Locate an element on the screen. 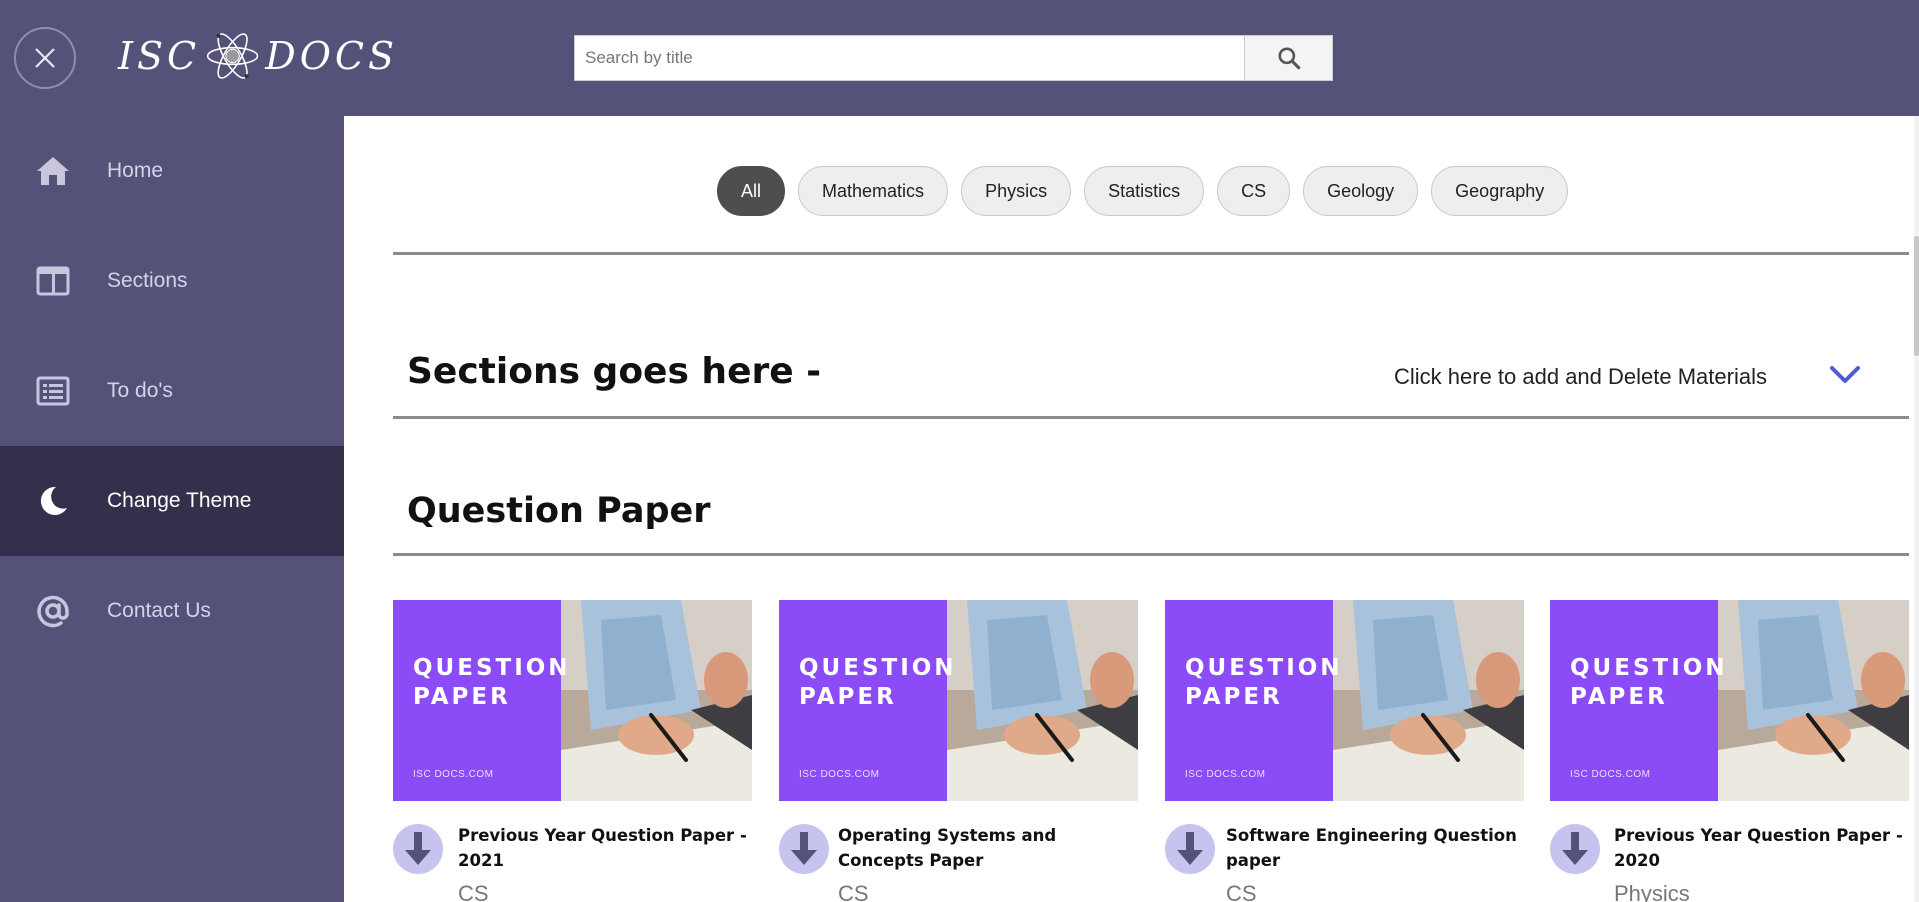 The image size is (1919, 902). logo: ISC DOCS is located at coordinates (258, 56).